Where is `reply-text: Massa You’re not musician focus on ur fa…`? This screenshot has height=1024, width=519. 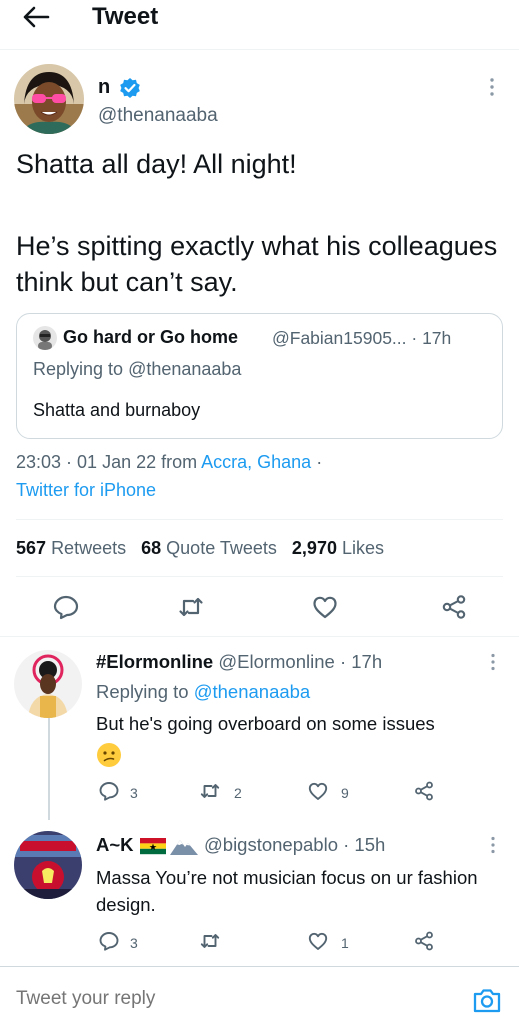 reply-text: Massa You’re not musician focus on ur fa… is located at coordinates (287, 891).